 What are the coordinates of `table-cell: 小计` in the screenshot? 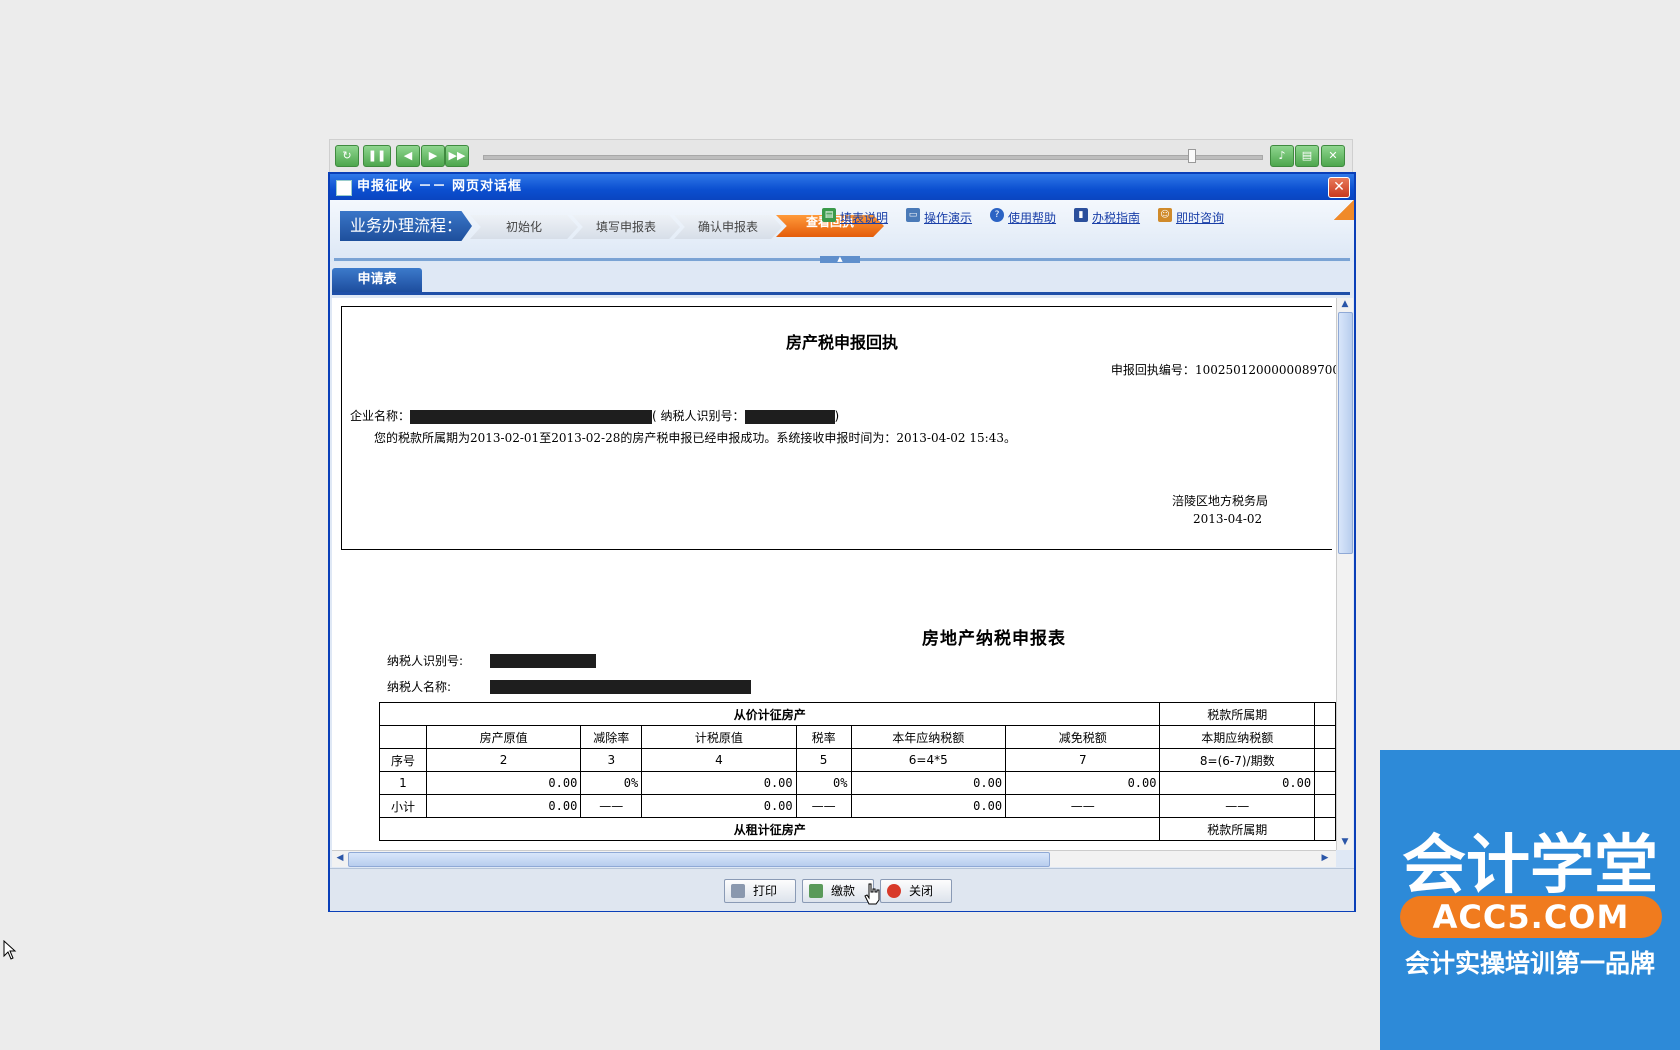 It's located at (403, 806).